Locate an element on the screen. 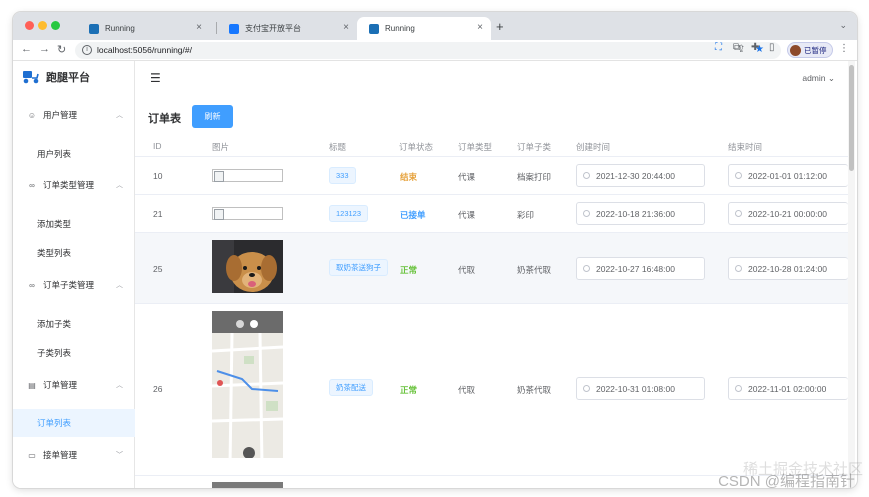  chevron-down-icon: ⌄ is located at coordinates (831, 78).